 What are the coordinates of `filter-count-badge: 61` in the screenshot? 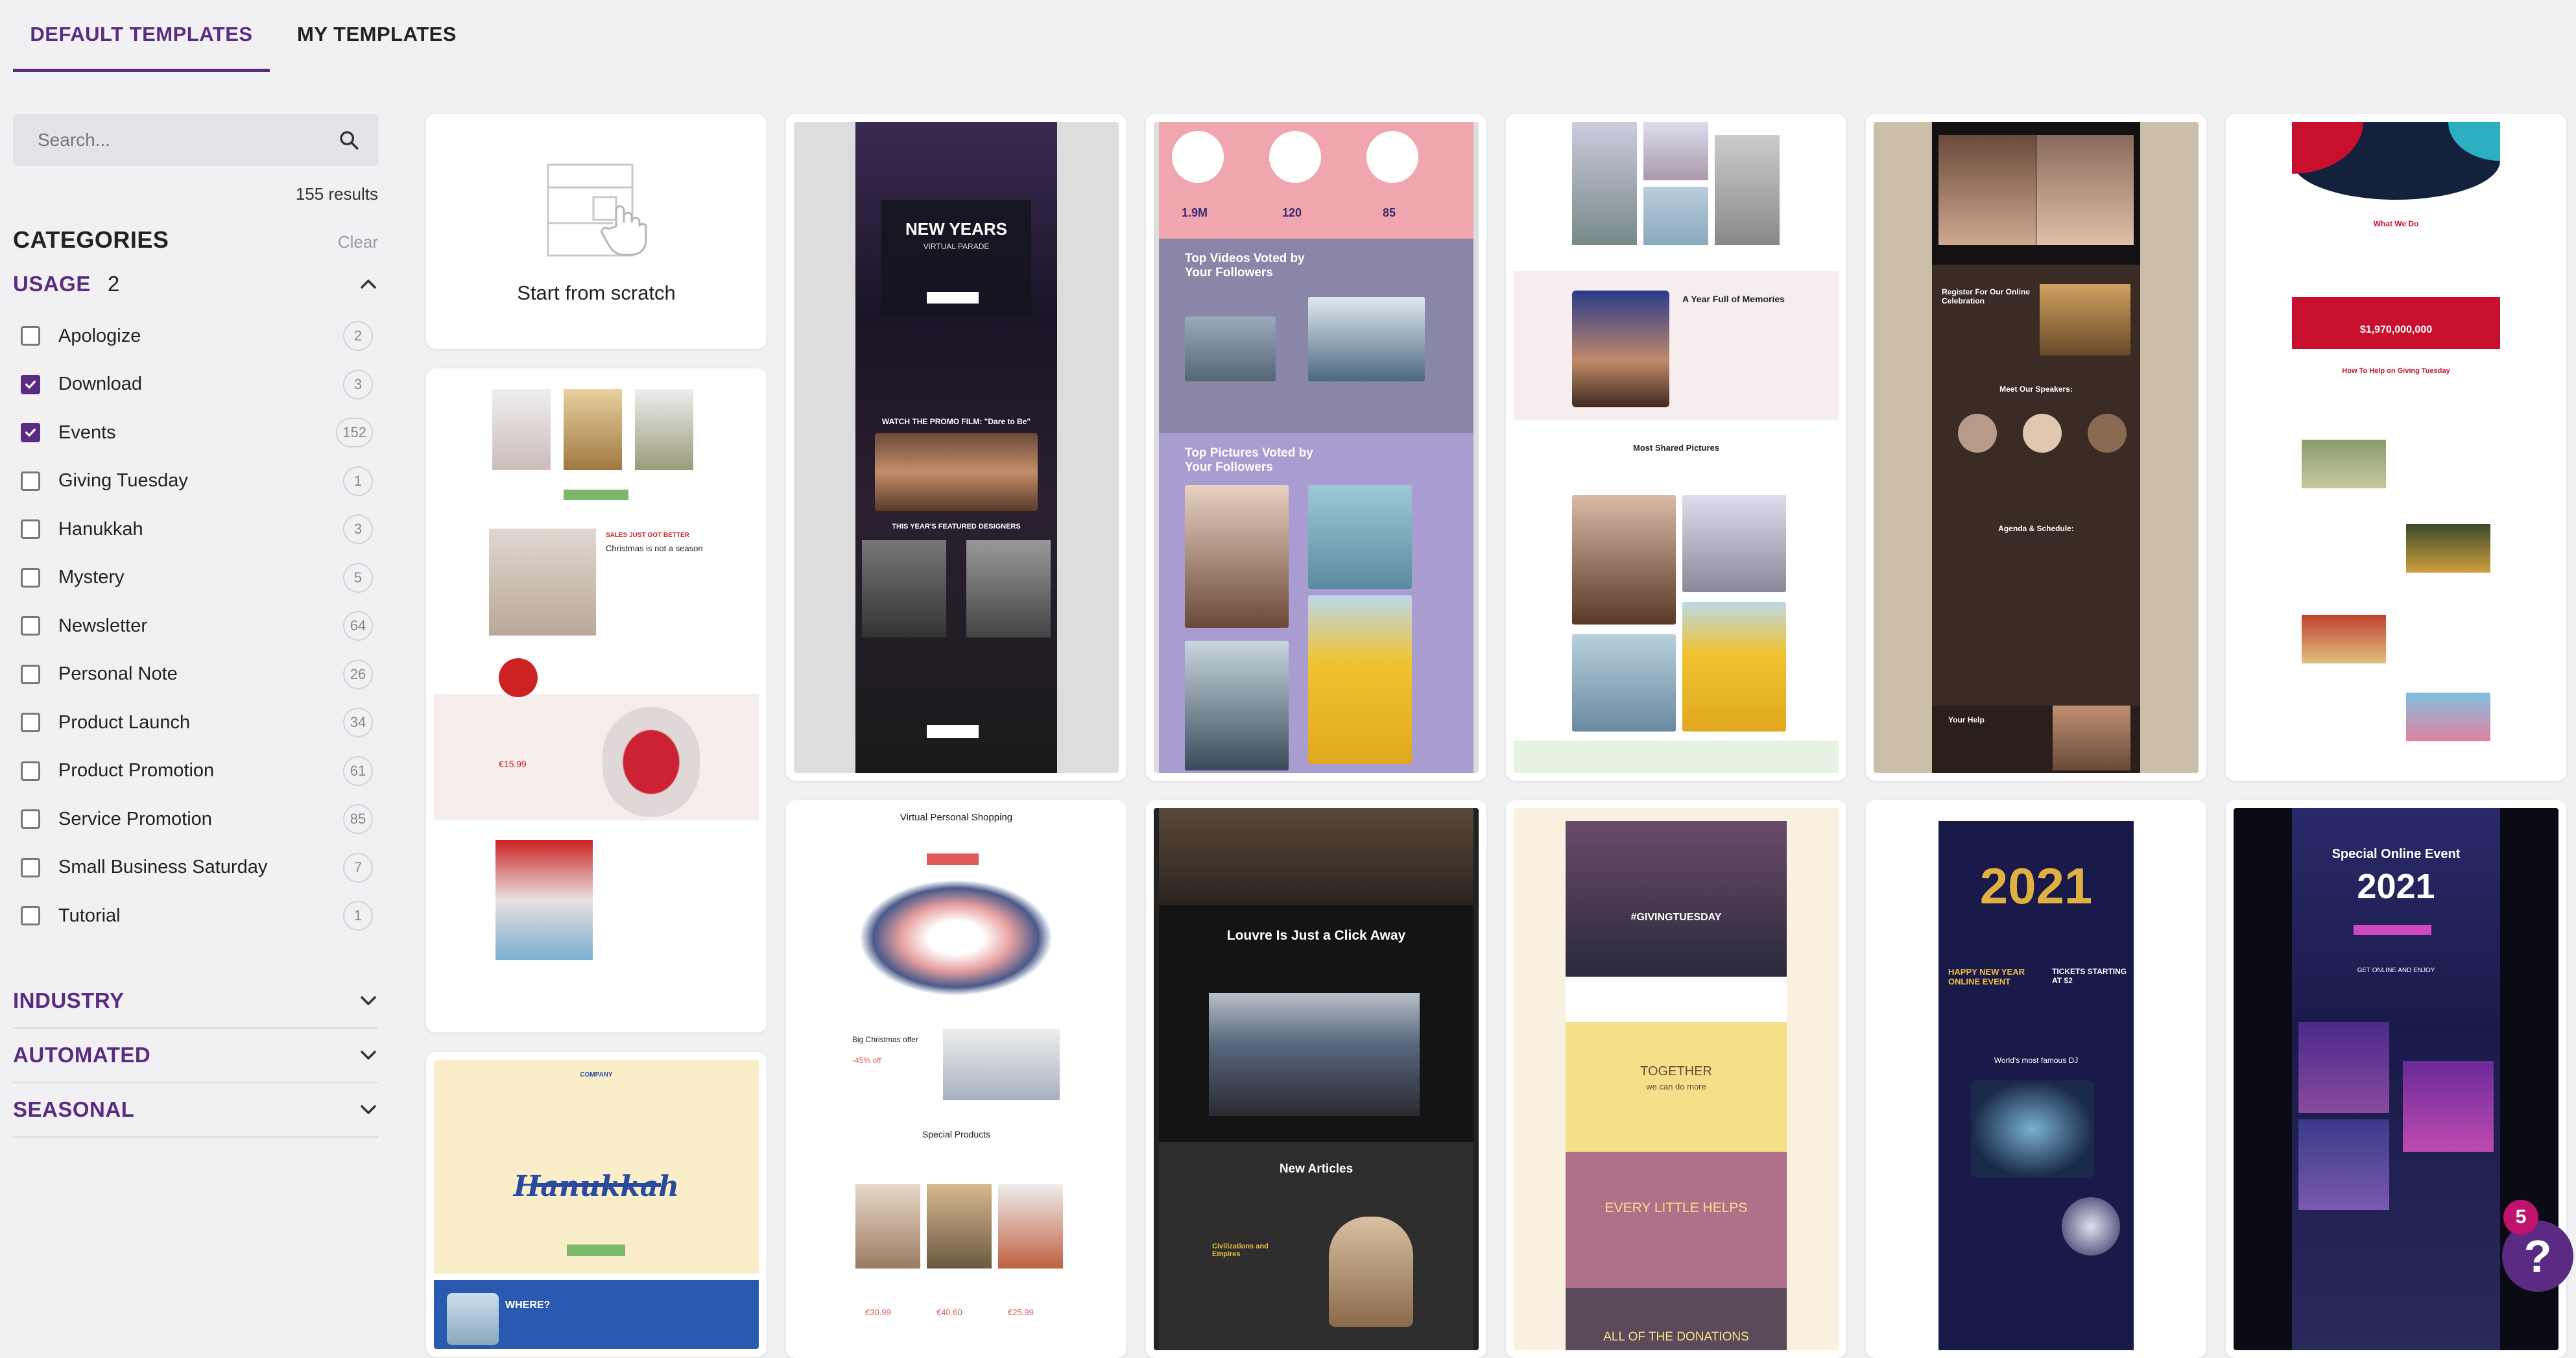 It's located at (358, 771).